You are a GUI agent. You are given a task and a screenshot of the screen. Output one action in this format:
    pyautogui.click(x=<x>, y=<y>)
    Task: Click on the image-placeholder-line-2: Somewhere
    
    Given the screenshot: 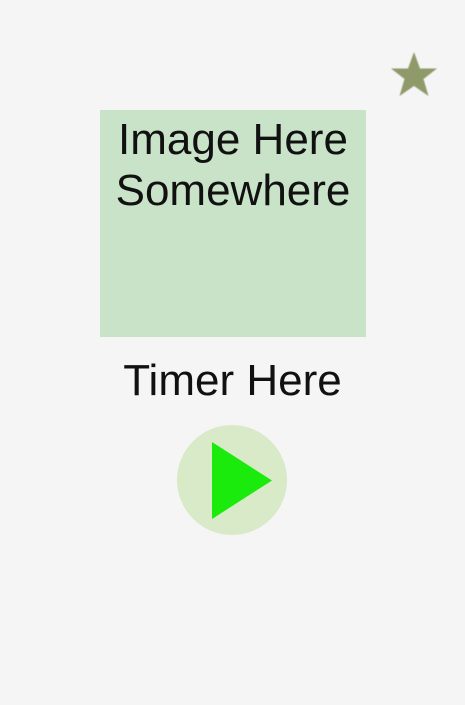 What is the action you would take?
    pyautogui.click(x=233, y=190)
    